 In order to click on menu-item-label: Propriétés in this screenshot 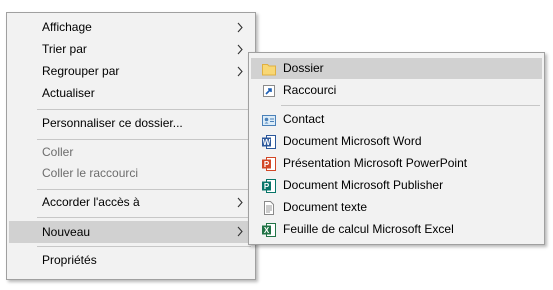, I will do `click(69, 260)`.